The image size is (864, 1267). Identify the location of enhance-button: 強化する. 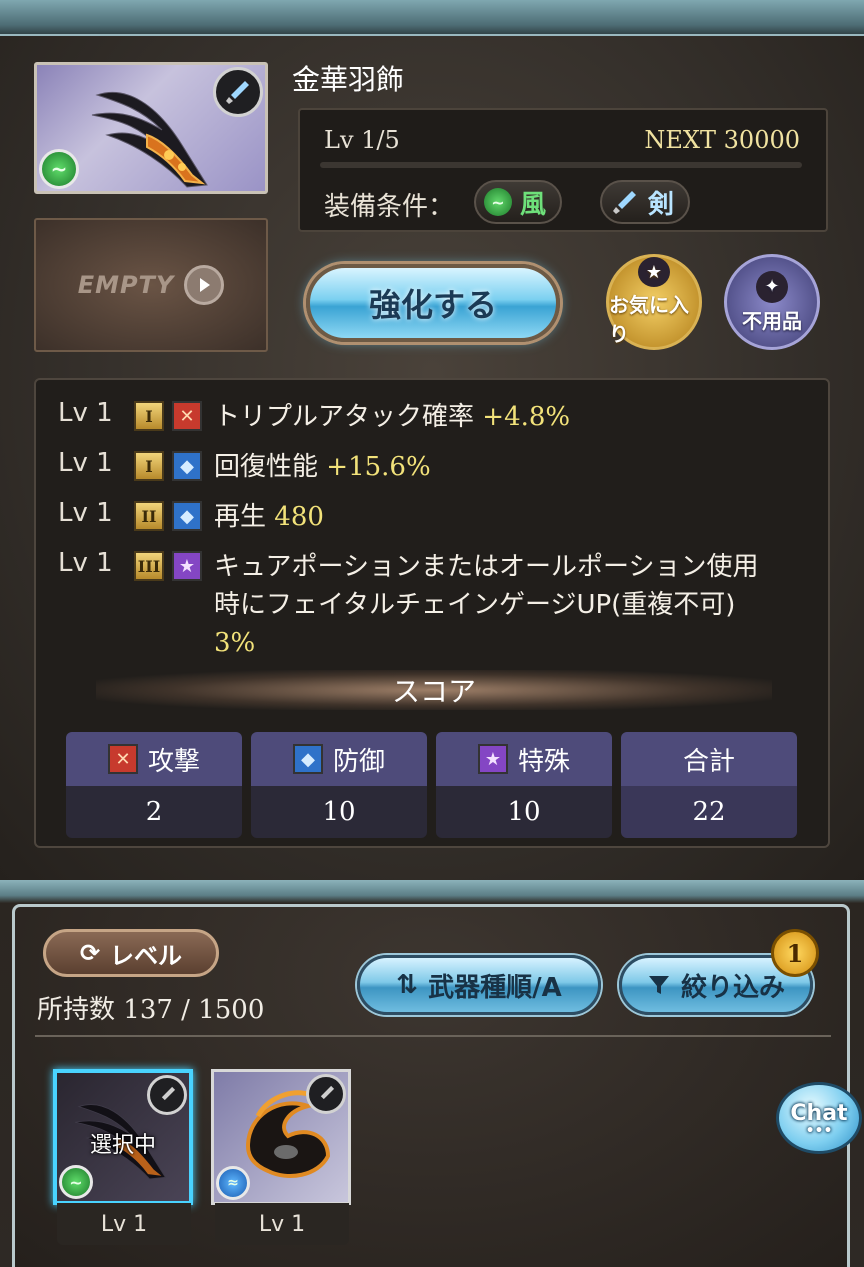
(433, 303).